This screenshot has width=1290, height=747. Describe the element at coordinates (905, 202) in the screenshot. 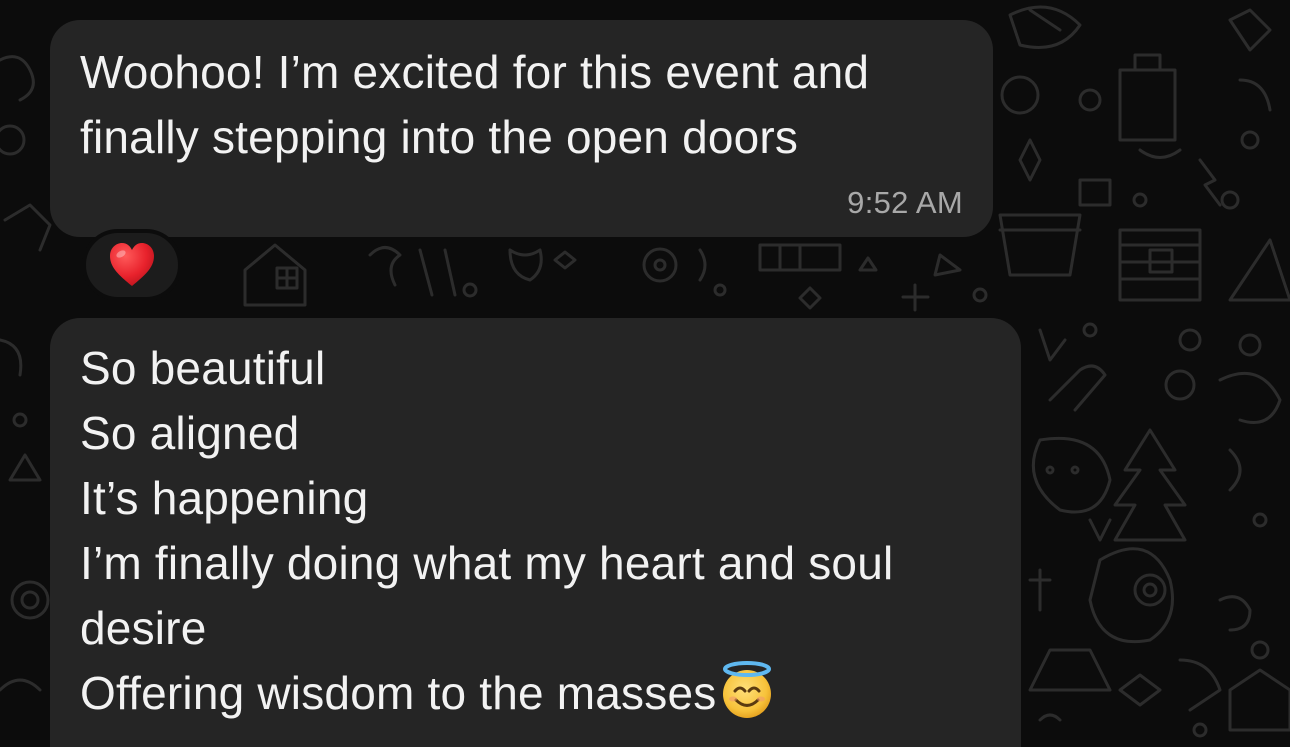

I see `message-timestamp: 9:52 AM` at that location.